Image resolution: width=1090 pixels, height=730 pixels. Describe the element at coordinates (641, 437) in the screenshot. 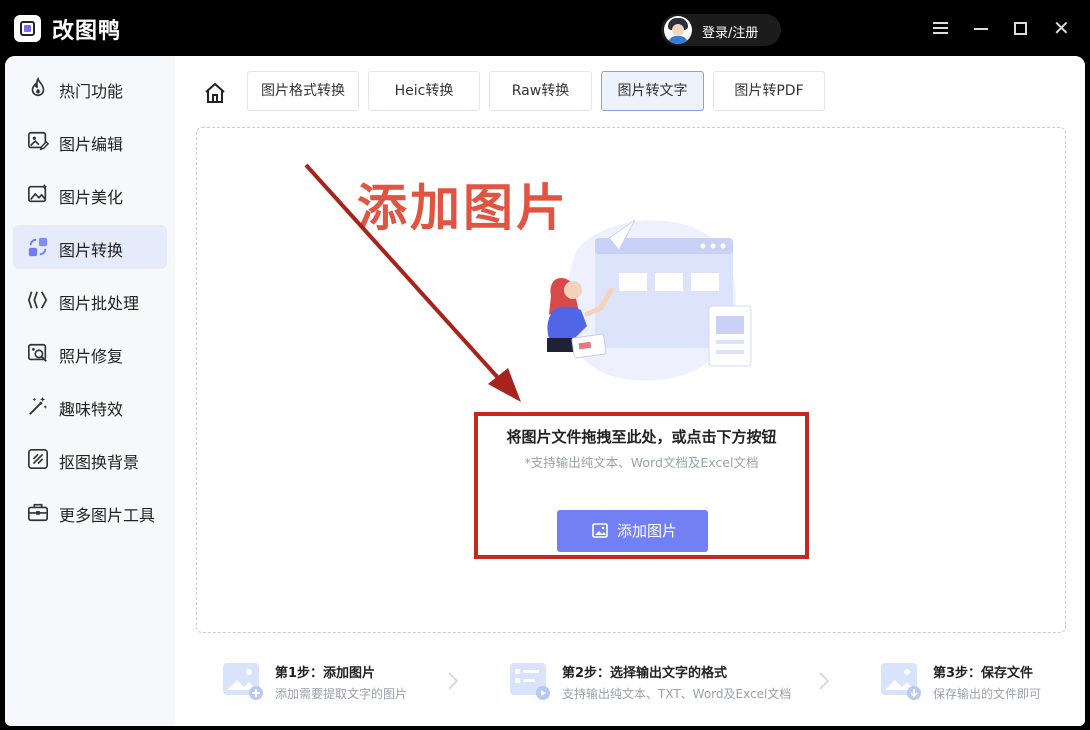

I see `drop-zone-title: 将图片文件拖拽至此处，或点击下方按钮` at that location.